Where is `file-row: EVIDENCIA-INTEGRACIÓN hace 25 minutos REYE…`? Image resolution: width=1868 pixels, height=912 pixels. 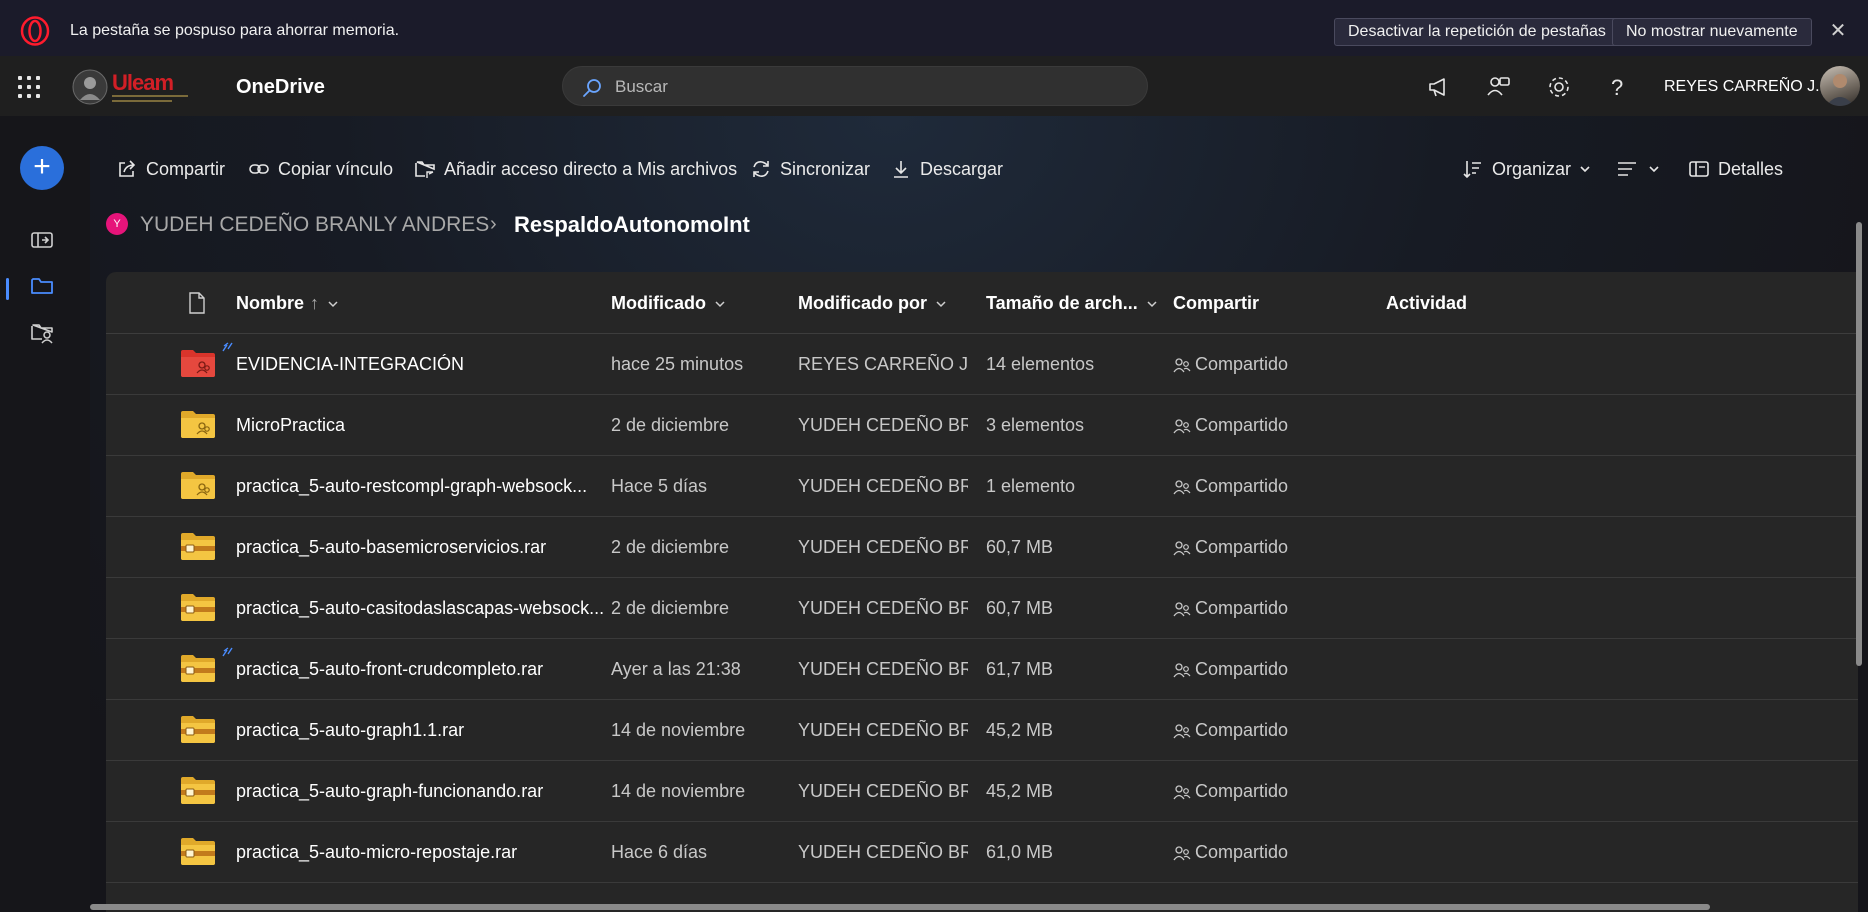
file-row: EVIDENCIA-INTEGRACIÓN hace 25 minutos REYE… is located at coordinates (982, 364).